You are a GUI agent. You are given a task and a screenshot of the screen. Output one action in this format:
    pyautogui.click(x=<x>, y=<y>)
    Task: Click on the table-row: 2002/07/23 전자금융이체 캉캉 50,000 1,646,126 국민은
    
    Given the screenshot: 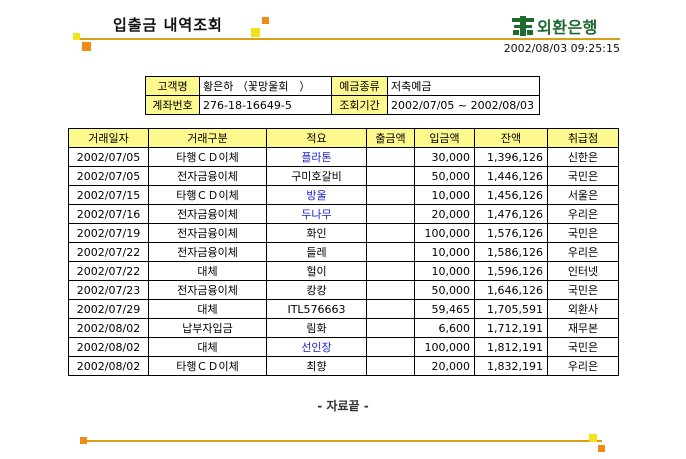 What is the action you would take?
    pyautogui.click(x=343, y=290)
    